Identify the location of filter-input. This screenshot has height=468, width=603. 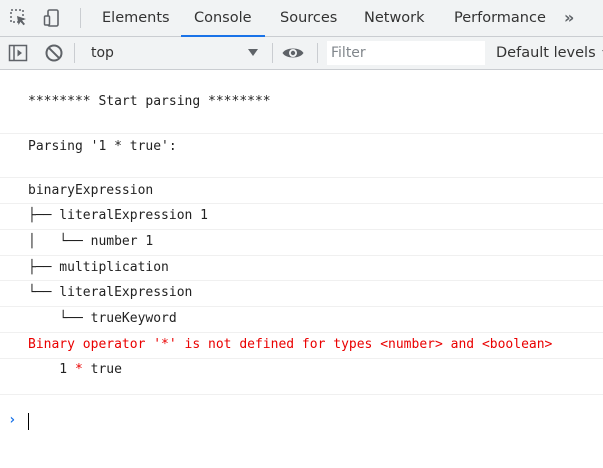
(406, 53).